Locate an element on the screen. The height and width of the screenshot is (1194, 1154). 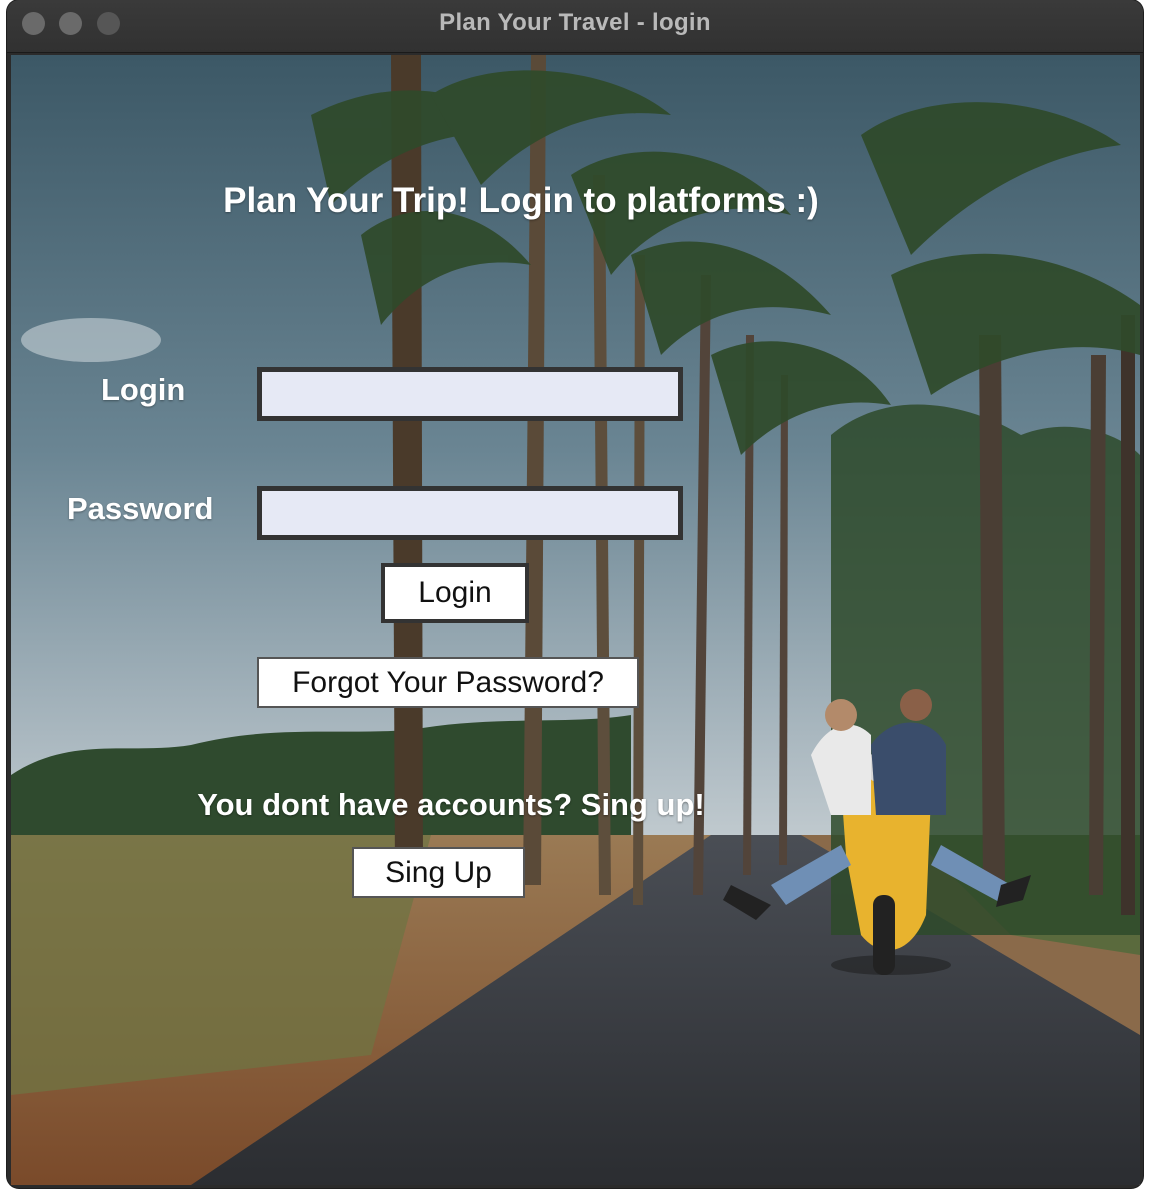
login-button: Login is located at coordinates (455, 593).